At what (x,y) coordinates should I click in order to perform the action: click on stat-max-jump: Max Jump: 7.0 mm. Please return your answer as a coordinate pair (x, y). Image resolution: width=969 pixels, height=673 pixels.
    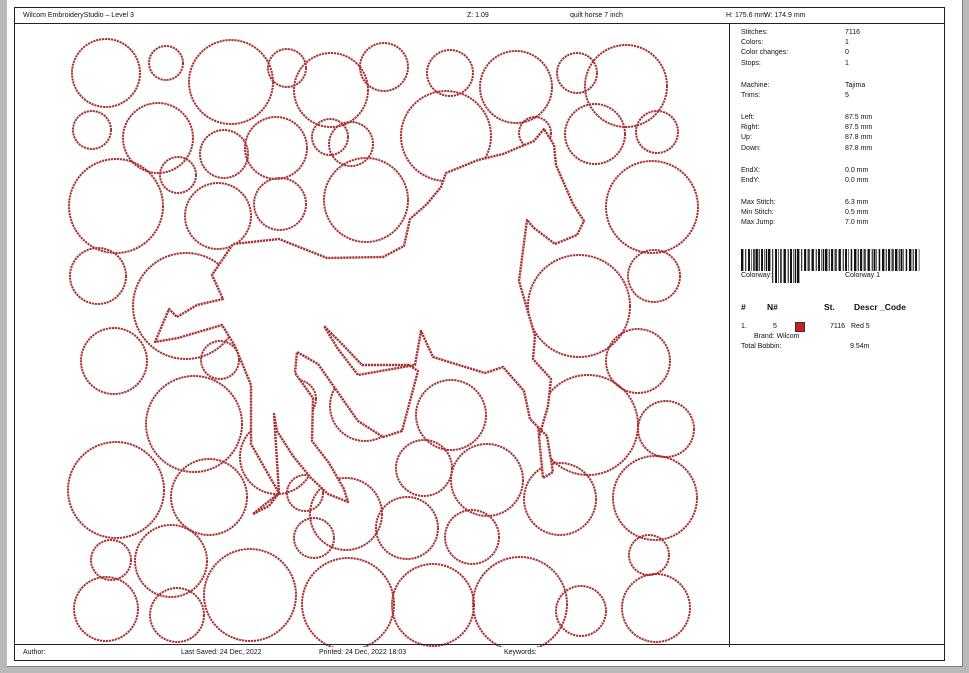
    Looking at the image, I should click on (805, 222).